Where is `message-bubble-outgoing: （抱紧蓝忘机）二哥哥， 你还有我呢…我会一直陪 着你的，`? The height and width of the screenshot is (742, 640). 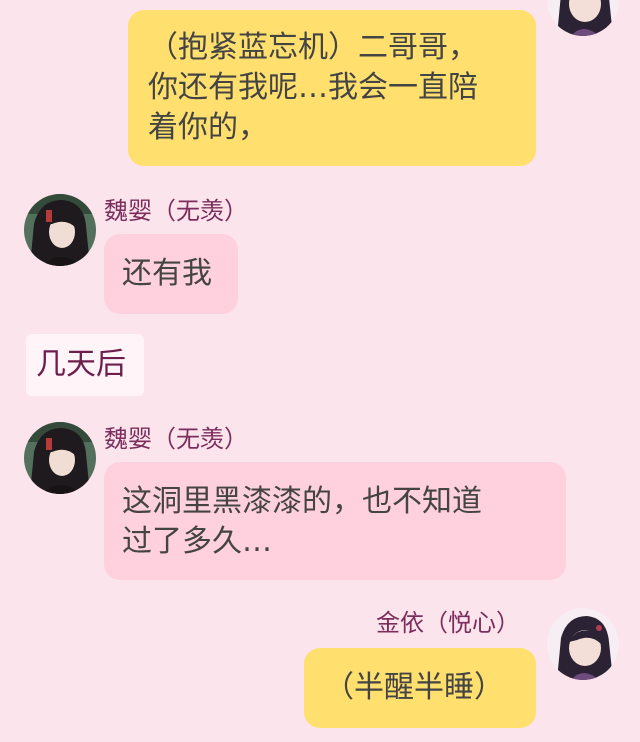 message-bubble-outgoing: （抱紧蓝忘机）二哥哥， 你还有我呢…我会一直陪 着你的， is located at coordinates (332, 88).